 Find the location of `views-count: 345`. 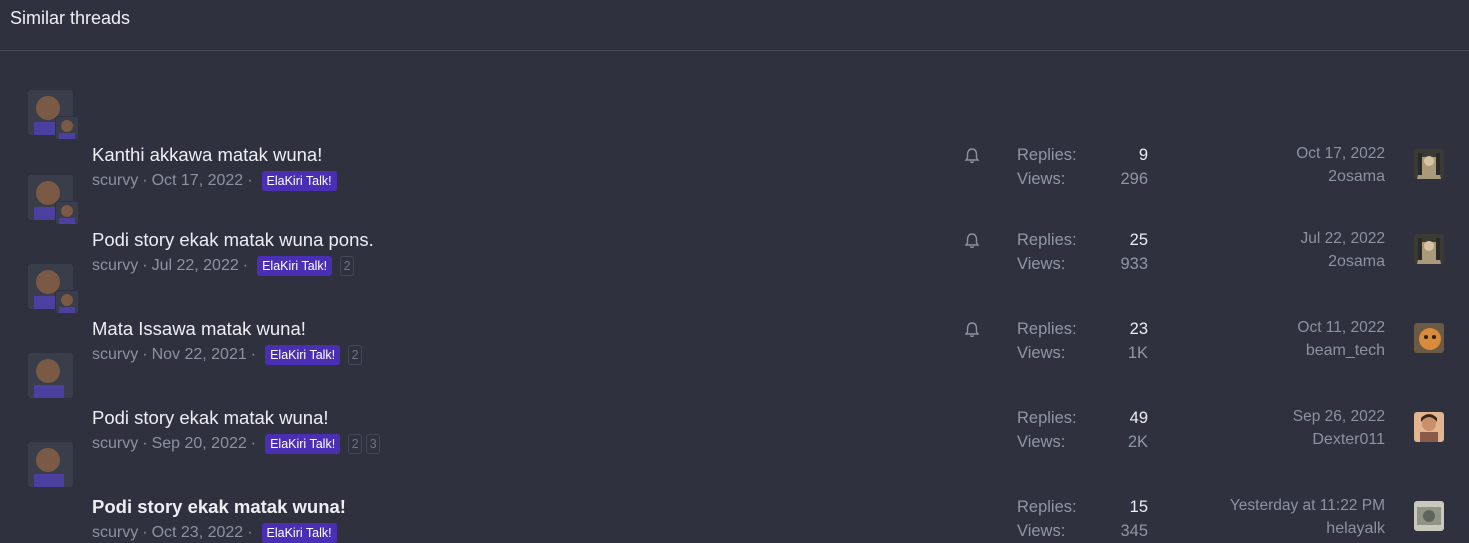

views-count: 345 is located at coordinates (1134, 531).